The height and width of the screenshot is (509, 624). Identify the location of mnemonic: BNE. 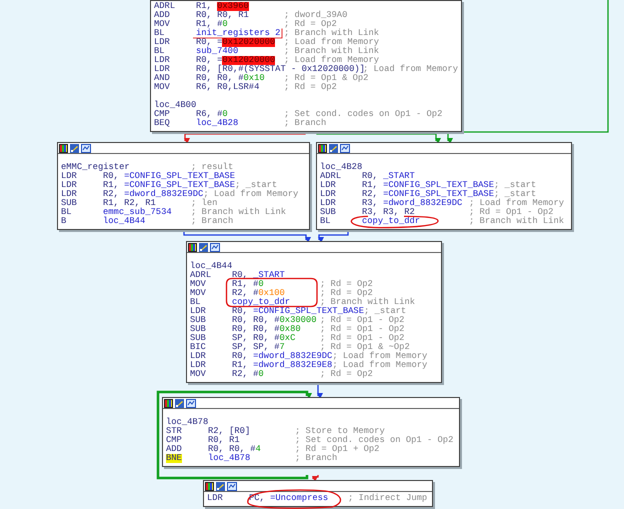
(174, 458).